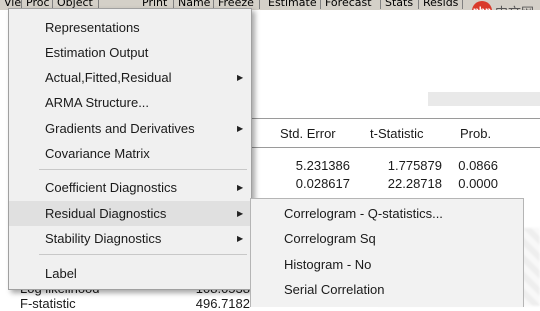  I want to click on menu-item-coefficient-diagnostics: Coefficient Diagnostics ▶, so click(130, 187).